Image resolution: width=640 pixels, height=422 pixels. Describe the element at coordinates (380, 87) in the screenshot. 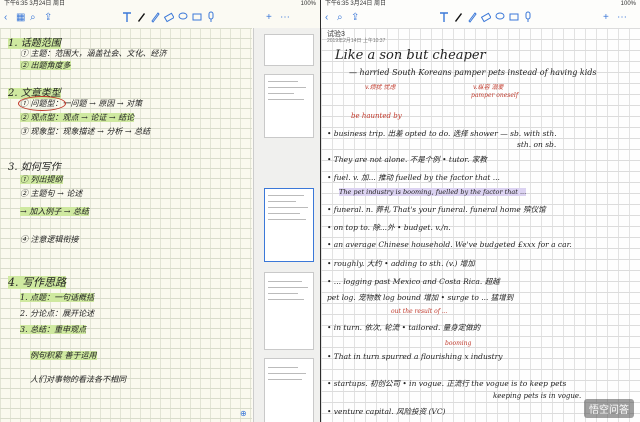

I see `red-annotation: v.烦扰 忧虑` at that location.